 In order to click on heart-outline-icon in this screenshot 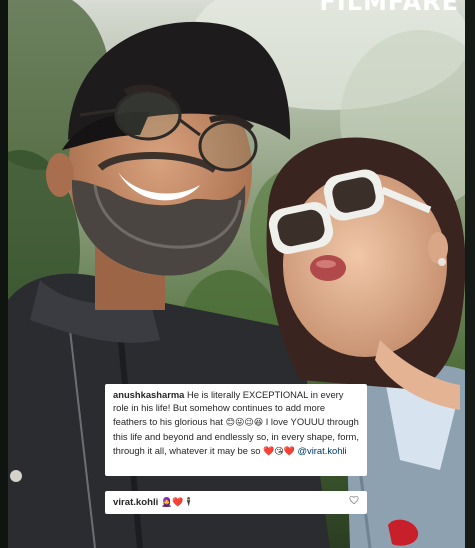, I will do `click(354, 500)`.